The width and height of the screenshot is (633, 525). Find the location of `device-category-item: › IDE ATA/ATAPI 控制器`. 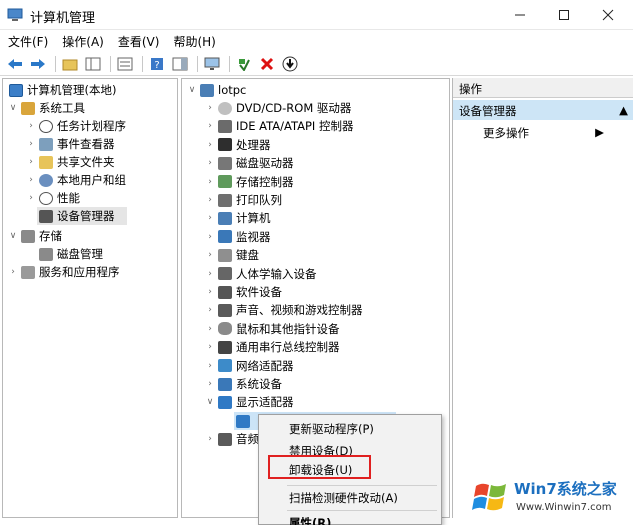

device-category-item: › IDE ATA/ATAPI 控制器 is located at coordinates (278, 126).